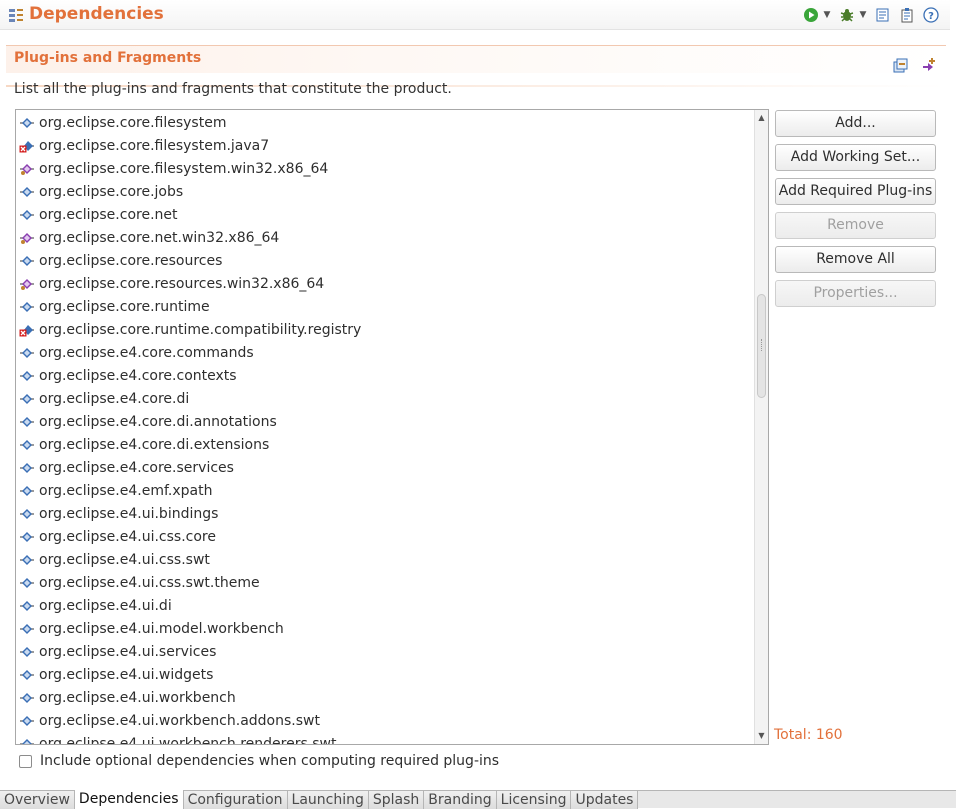 This screenshot has height=809, width=956. What do you see at coordinates (385, 697) in the screenshot?
I see `list-item: org.eclipse.e4.ui.workbench` at bounding box center [385, 697].